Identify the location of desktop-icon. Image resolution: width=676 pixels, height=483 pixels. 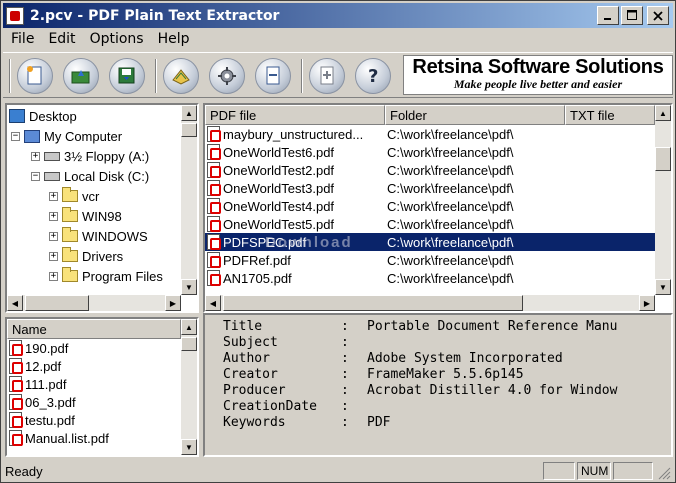
(17, 116).